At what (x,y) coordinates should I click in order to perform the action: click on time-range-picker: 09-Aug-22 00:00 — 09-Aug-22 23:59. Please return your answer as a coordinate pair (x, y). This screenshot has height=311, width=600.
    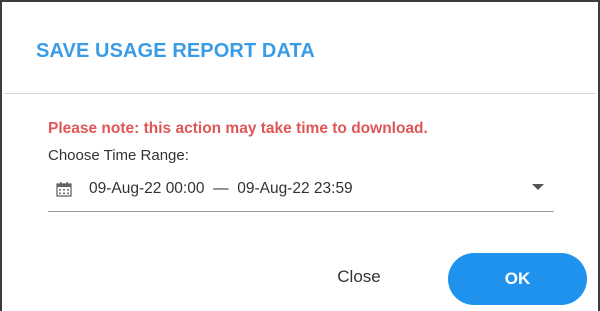
    Looking at the image, I should click on (301, 191).